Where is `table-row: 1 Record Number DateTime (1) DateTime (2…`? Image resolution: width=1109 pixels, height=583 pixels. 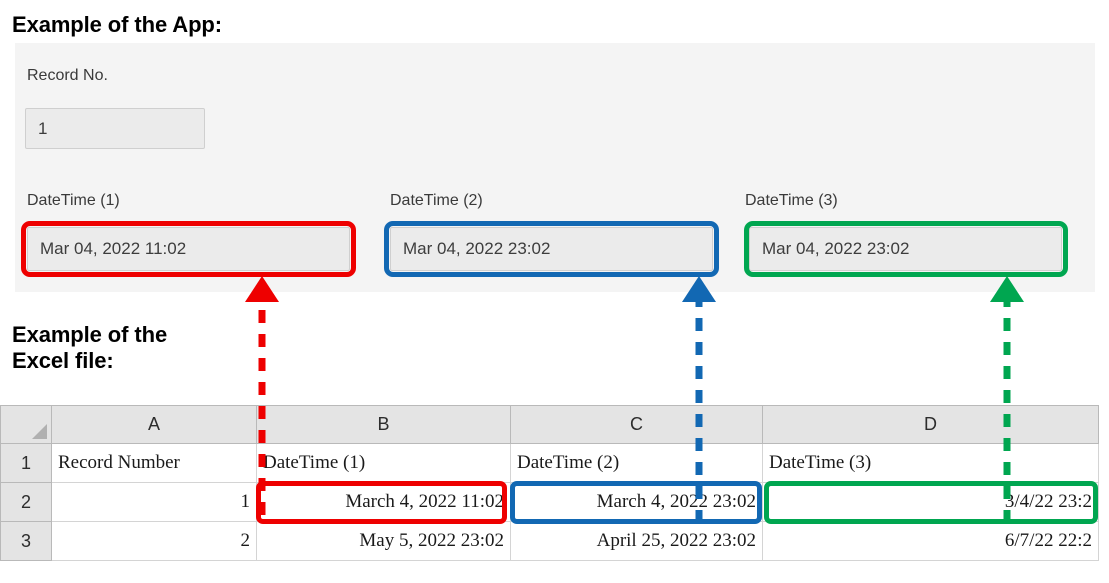
table-row: 1 Record Number DateTime (1) DateTime (2… is located at coordinates (549, 463).